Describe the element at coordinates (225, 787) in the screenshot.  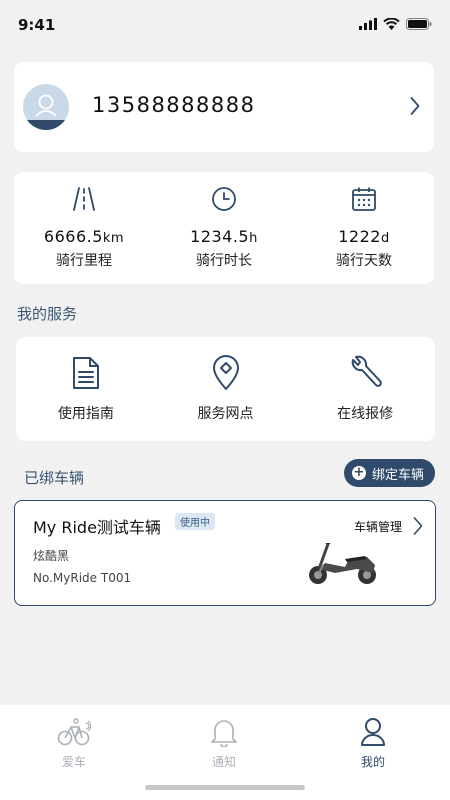
I see `home-indicator` at that location.